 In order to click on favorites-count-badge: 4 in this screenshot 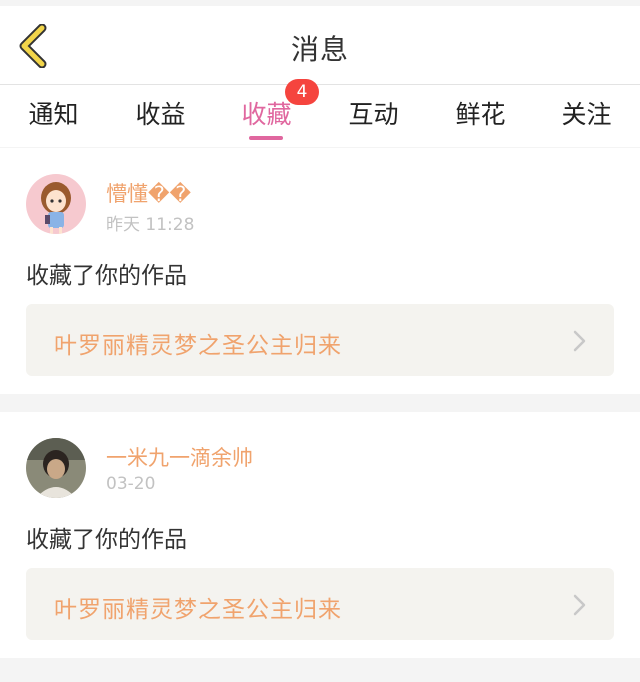, I will do `click(302, 92)`.